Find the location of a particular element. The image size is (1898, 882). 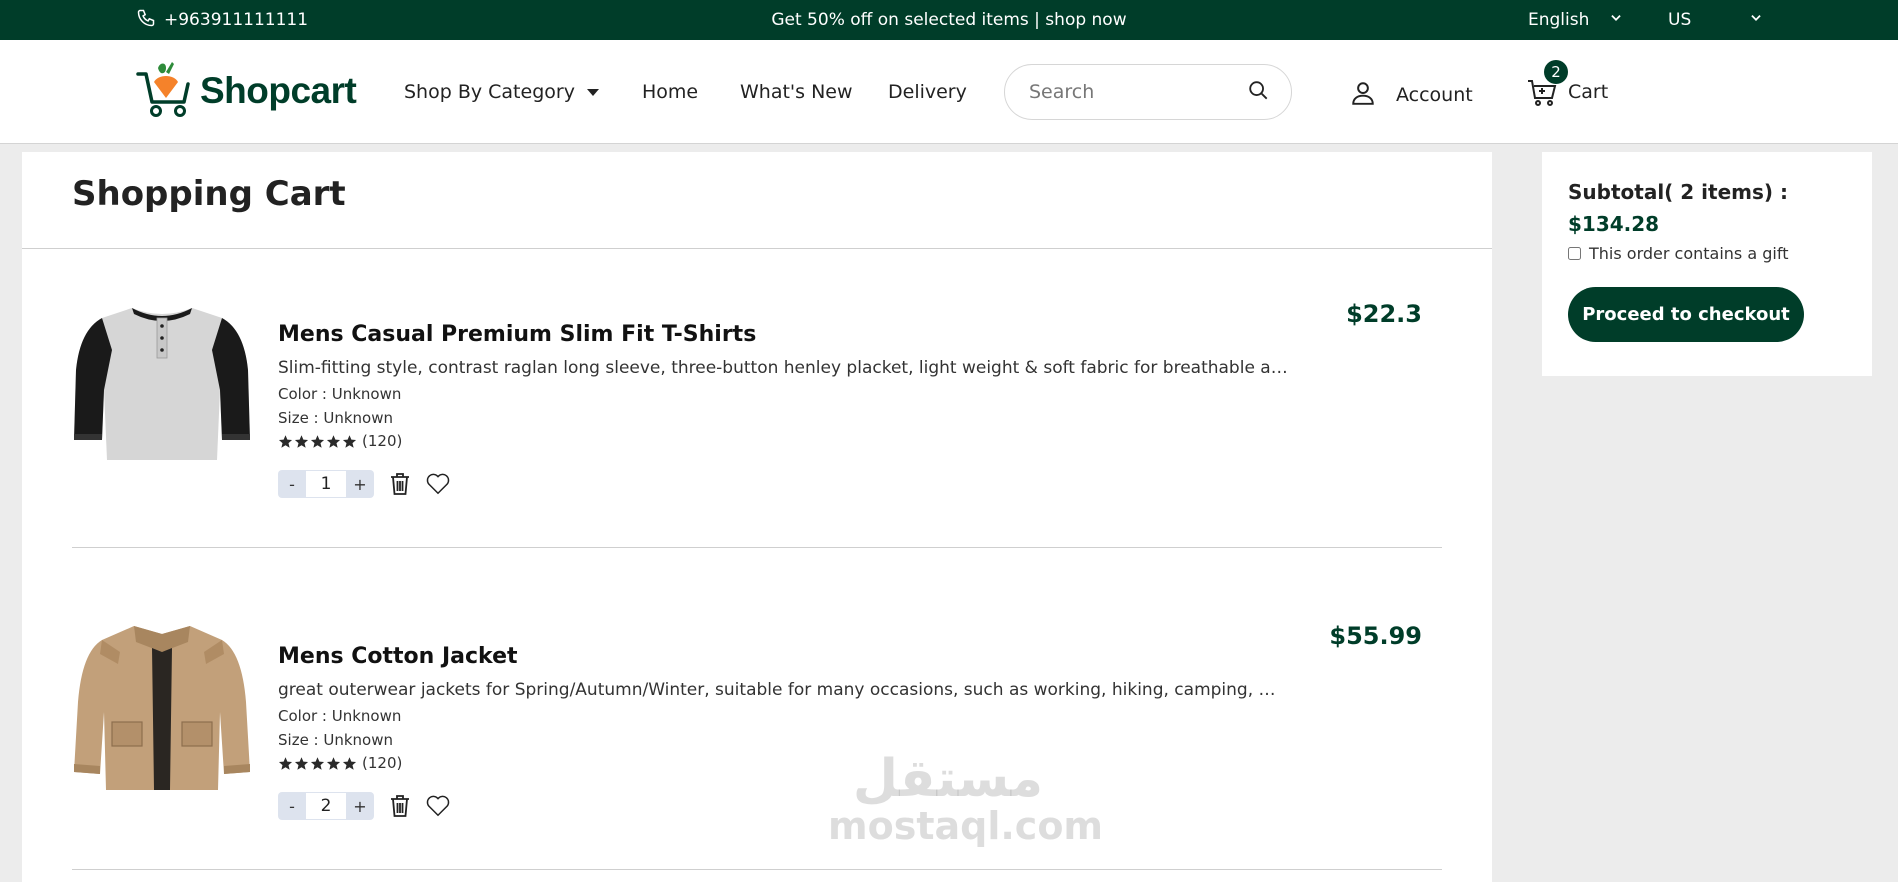

user-icon is located at coordinates (1363, 95).